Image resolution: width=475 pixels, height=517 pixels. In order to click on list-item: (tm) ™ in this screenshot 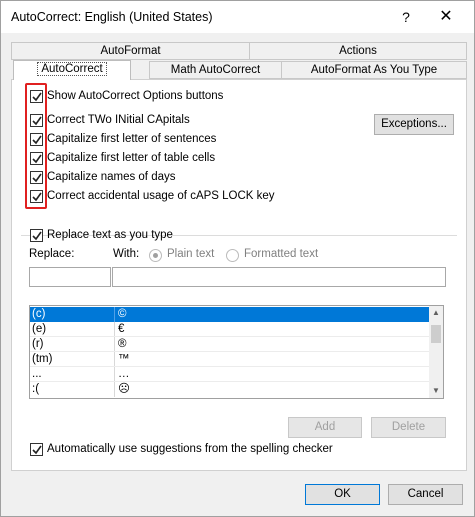, I will do `click(229, 359)`.